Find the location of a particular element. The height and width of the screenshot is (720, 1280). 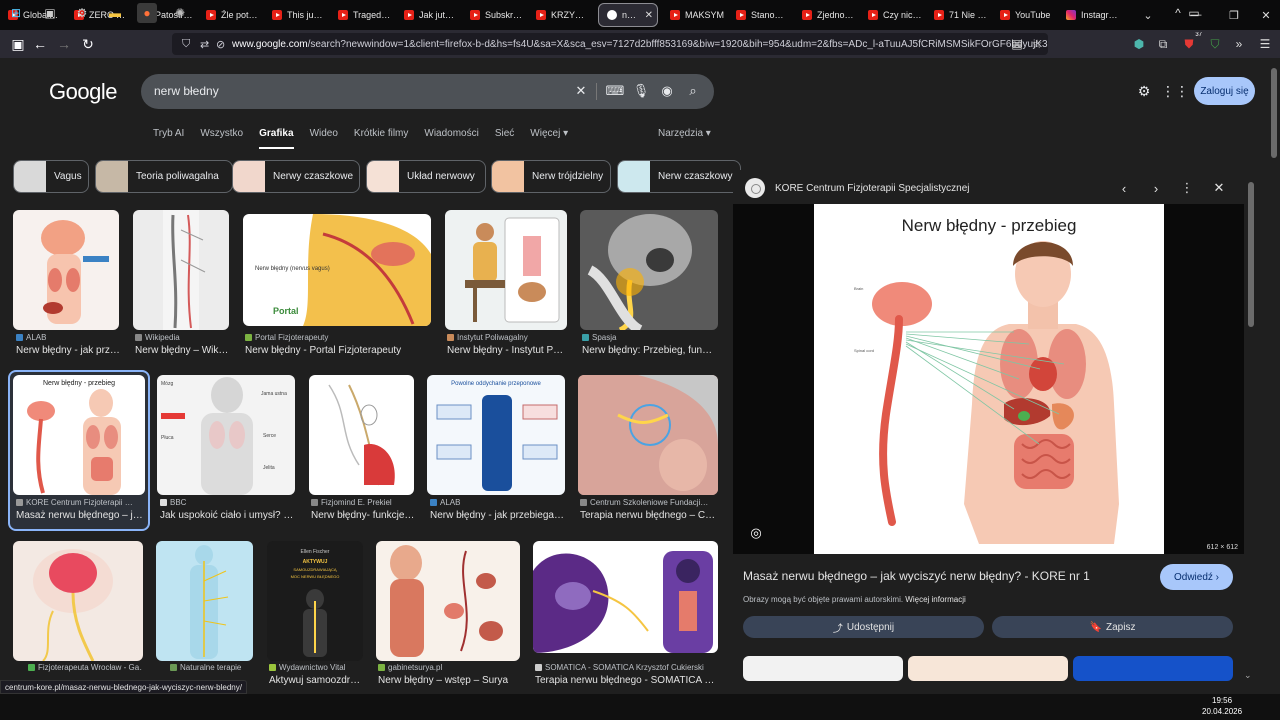

result-title: Nerw błędny - Portal Fizjoterapeuty is located at coordinates (340, 350).